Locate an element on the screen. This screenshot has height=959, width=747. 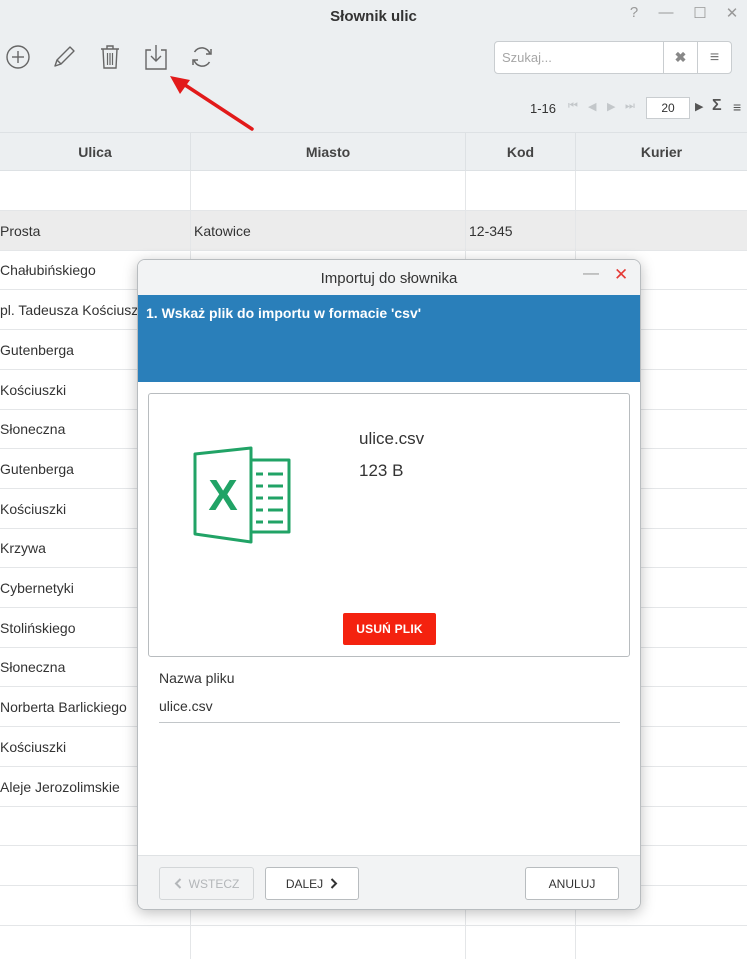
search-box: ✖ ≡ is located at coordinates (613, 57).